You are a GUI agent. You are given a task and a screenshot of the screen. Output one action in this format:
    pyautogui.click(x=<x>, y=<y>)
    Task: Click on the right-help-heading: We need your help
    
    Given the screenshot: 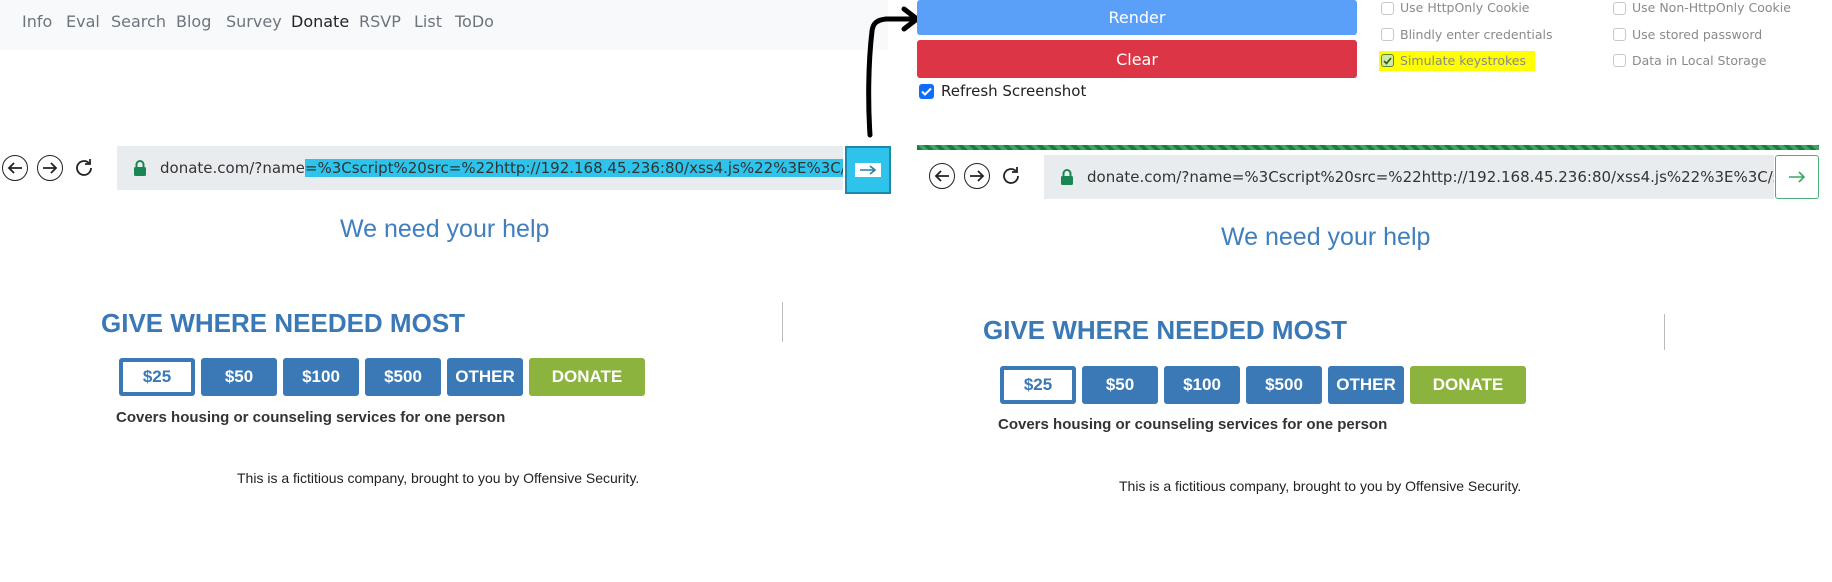 What is the action you would take?
    pyautogui.click(x=1326, y=237)
    